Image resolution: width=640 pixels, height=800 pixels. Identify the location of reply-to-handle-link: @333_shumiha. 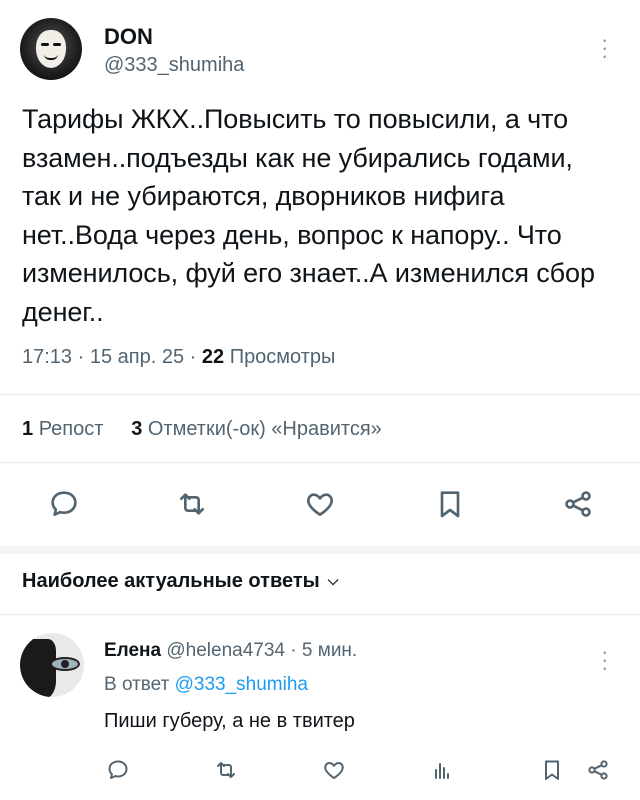
(241, 684).